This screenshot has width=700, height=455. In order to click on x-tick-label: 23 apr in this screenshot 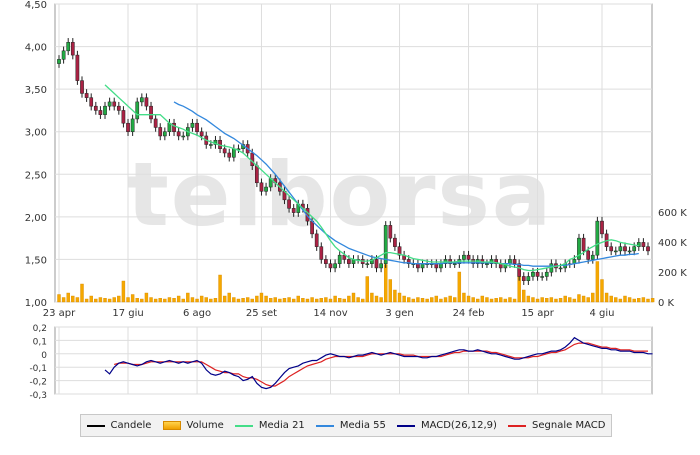, I will do `click(59, 313)`.